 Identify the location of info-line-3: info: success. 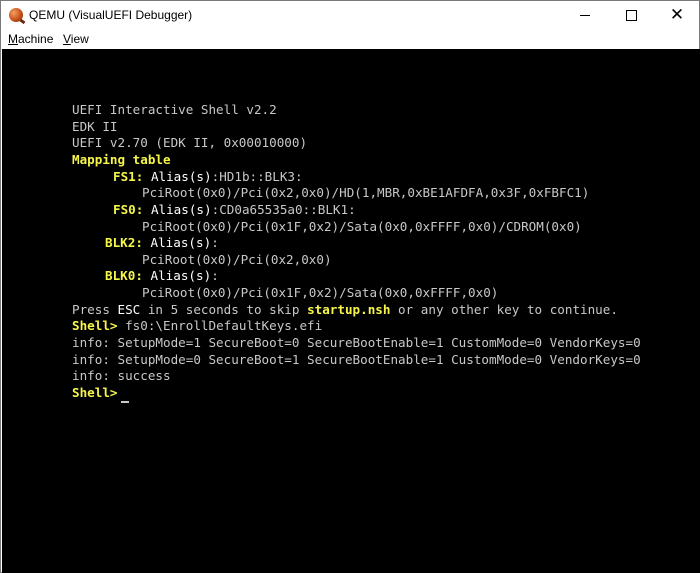
(121, 375).